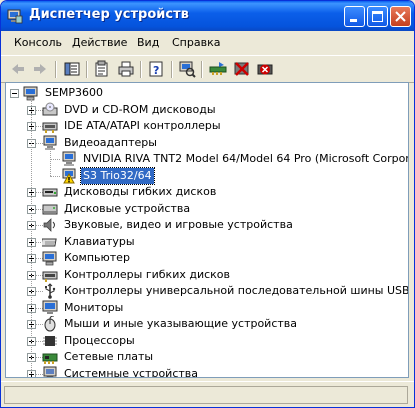  What do you see at coordinates (354, 16) in the screenshot?
I see `minimize-button` at bounding box center [354, 16].